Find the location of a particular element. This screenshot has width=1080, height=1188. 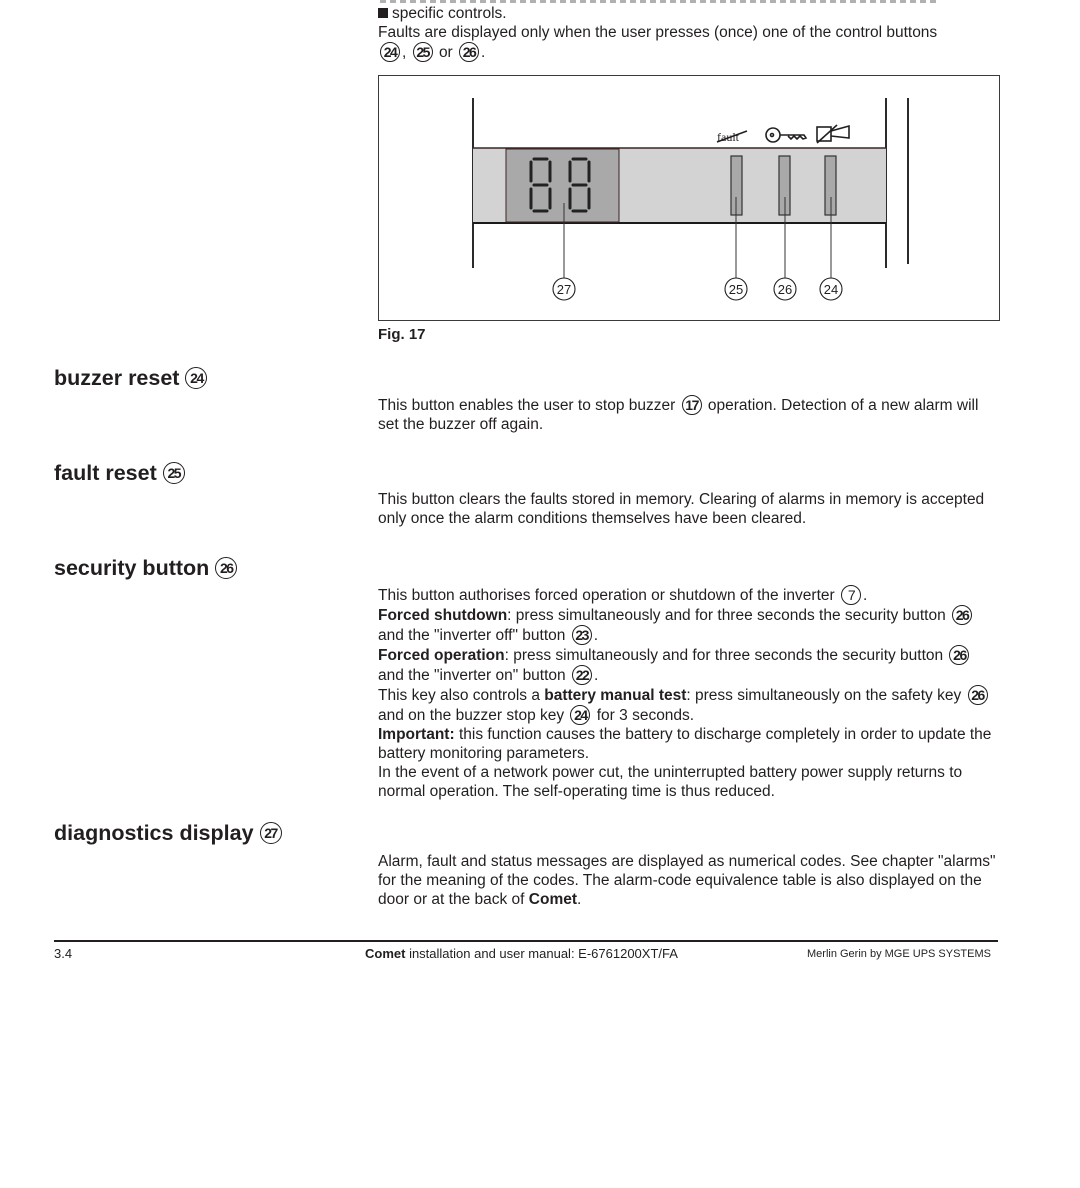

ref-badge: 22 is located at coordinates (581, 675).